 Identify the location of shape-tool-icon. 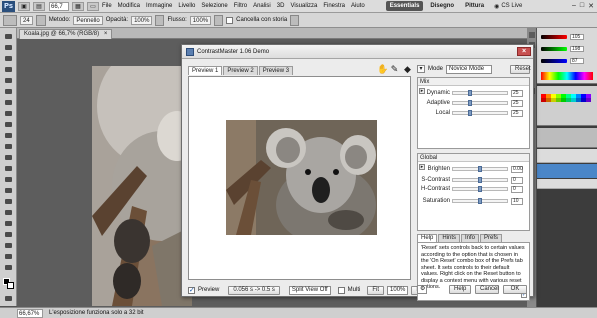
(8, 223).